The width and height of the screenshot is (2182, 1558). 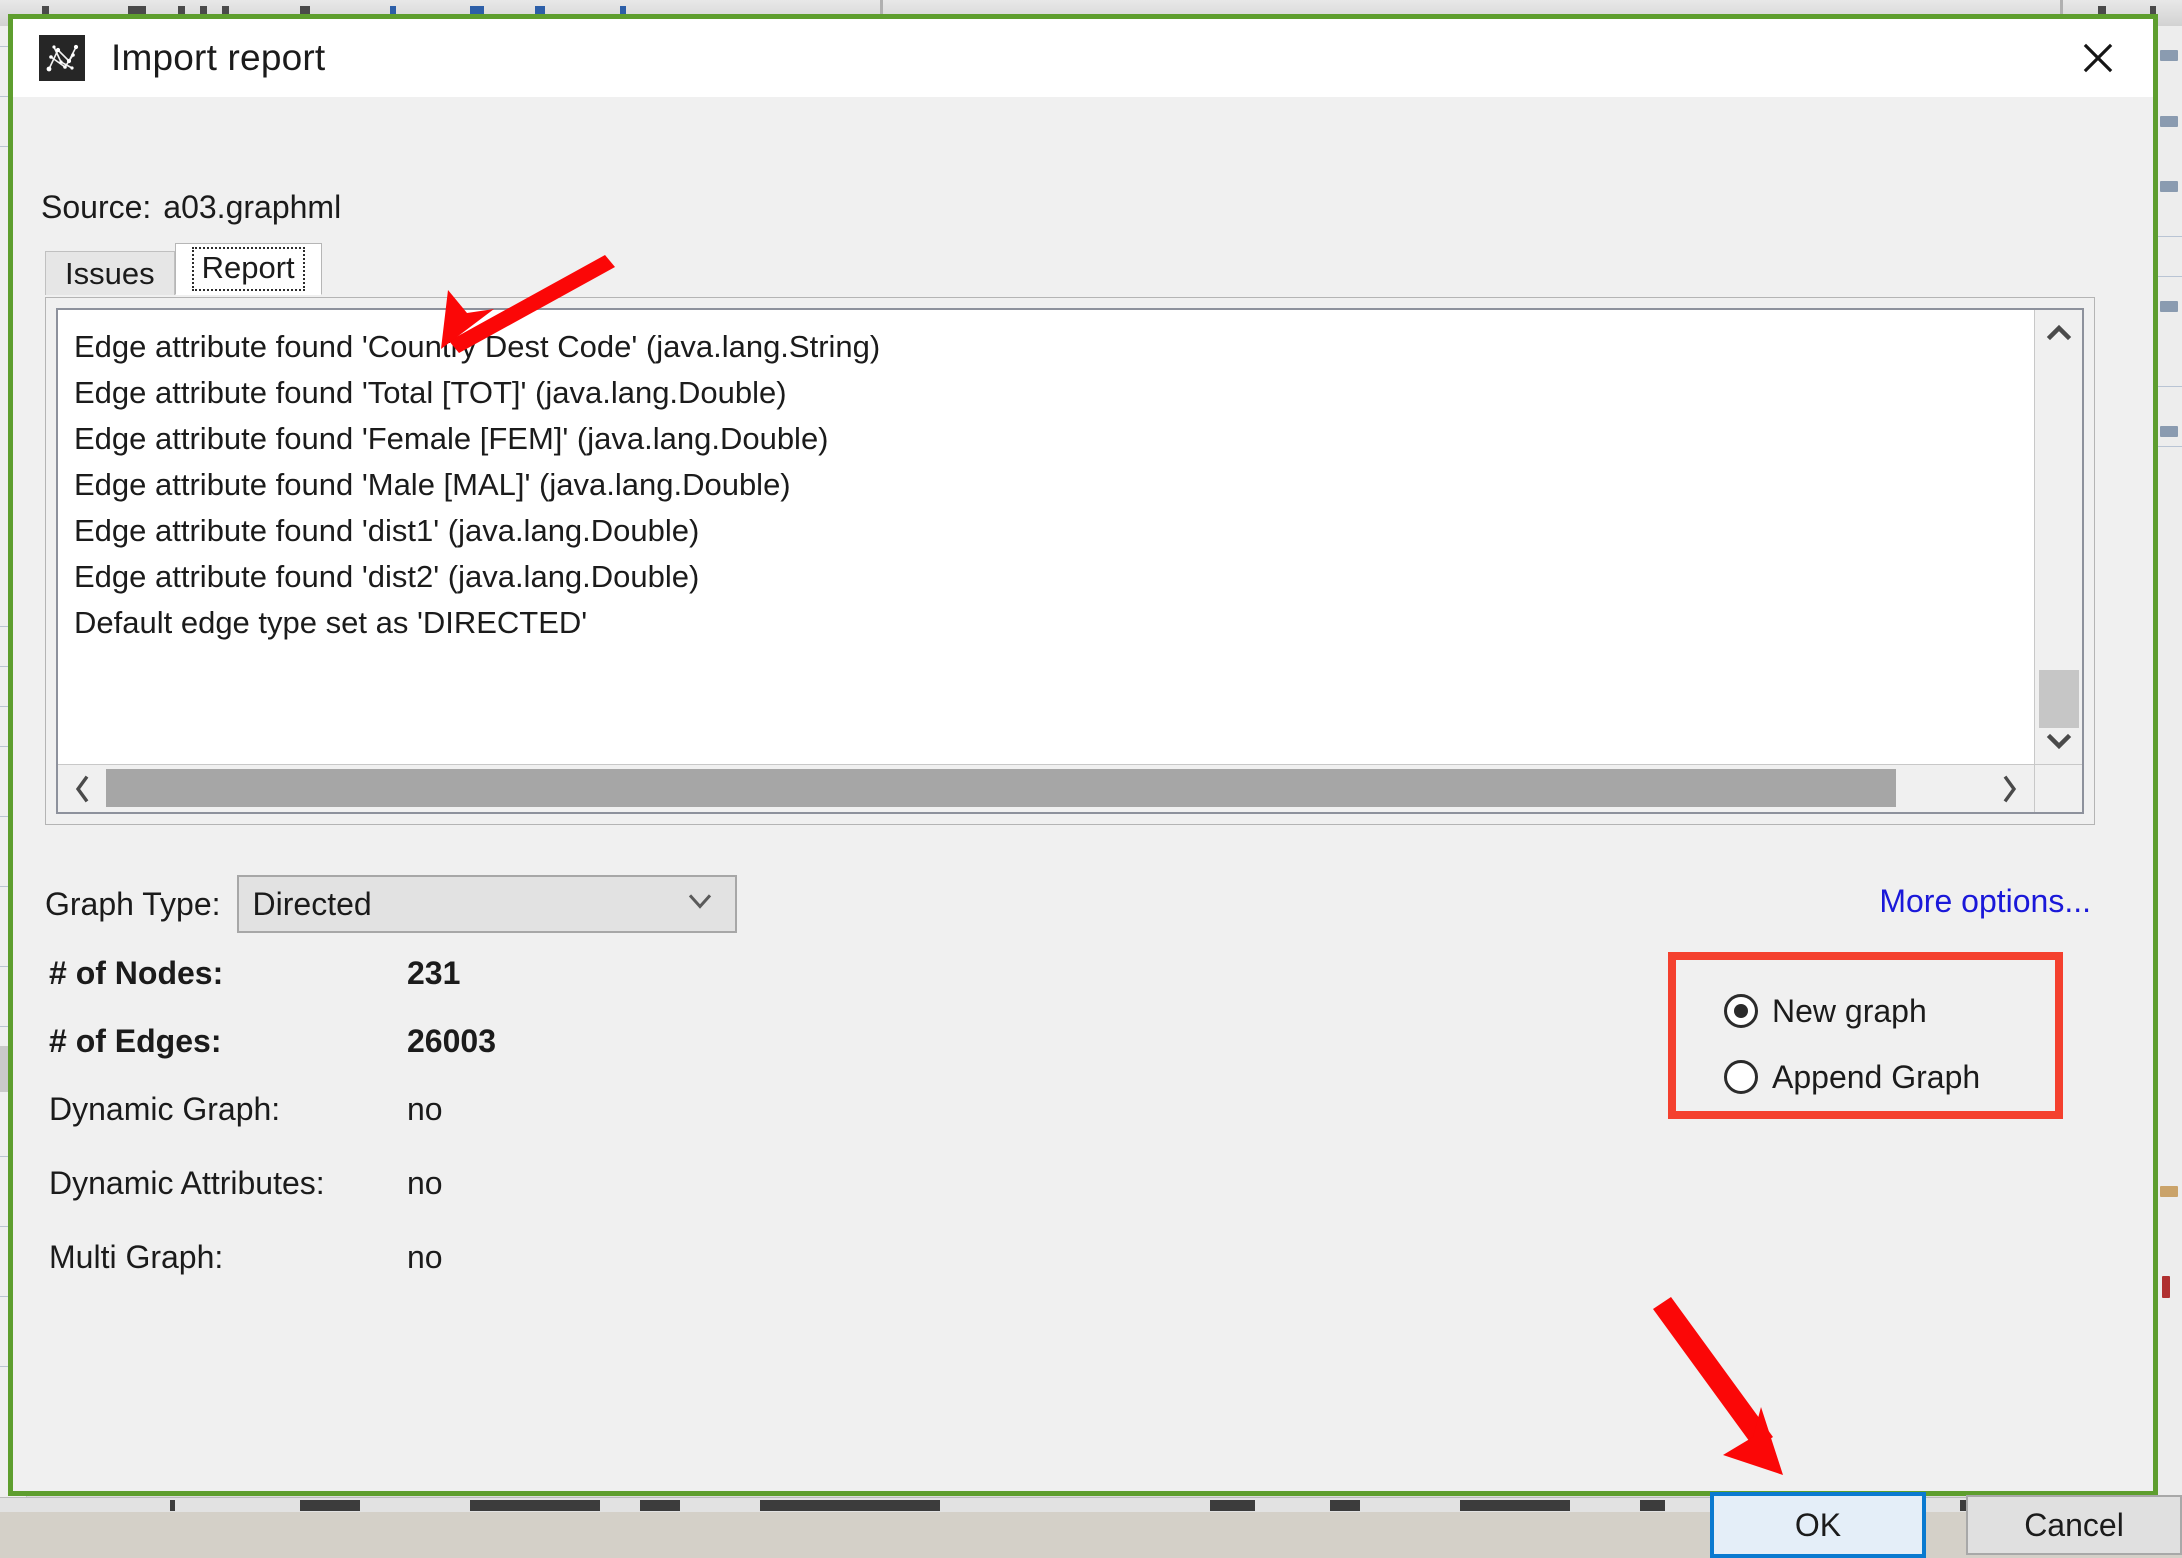 I want to click on stat-label: Dynamic Graph:, so click(x=228, y=1109).